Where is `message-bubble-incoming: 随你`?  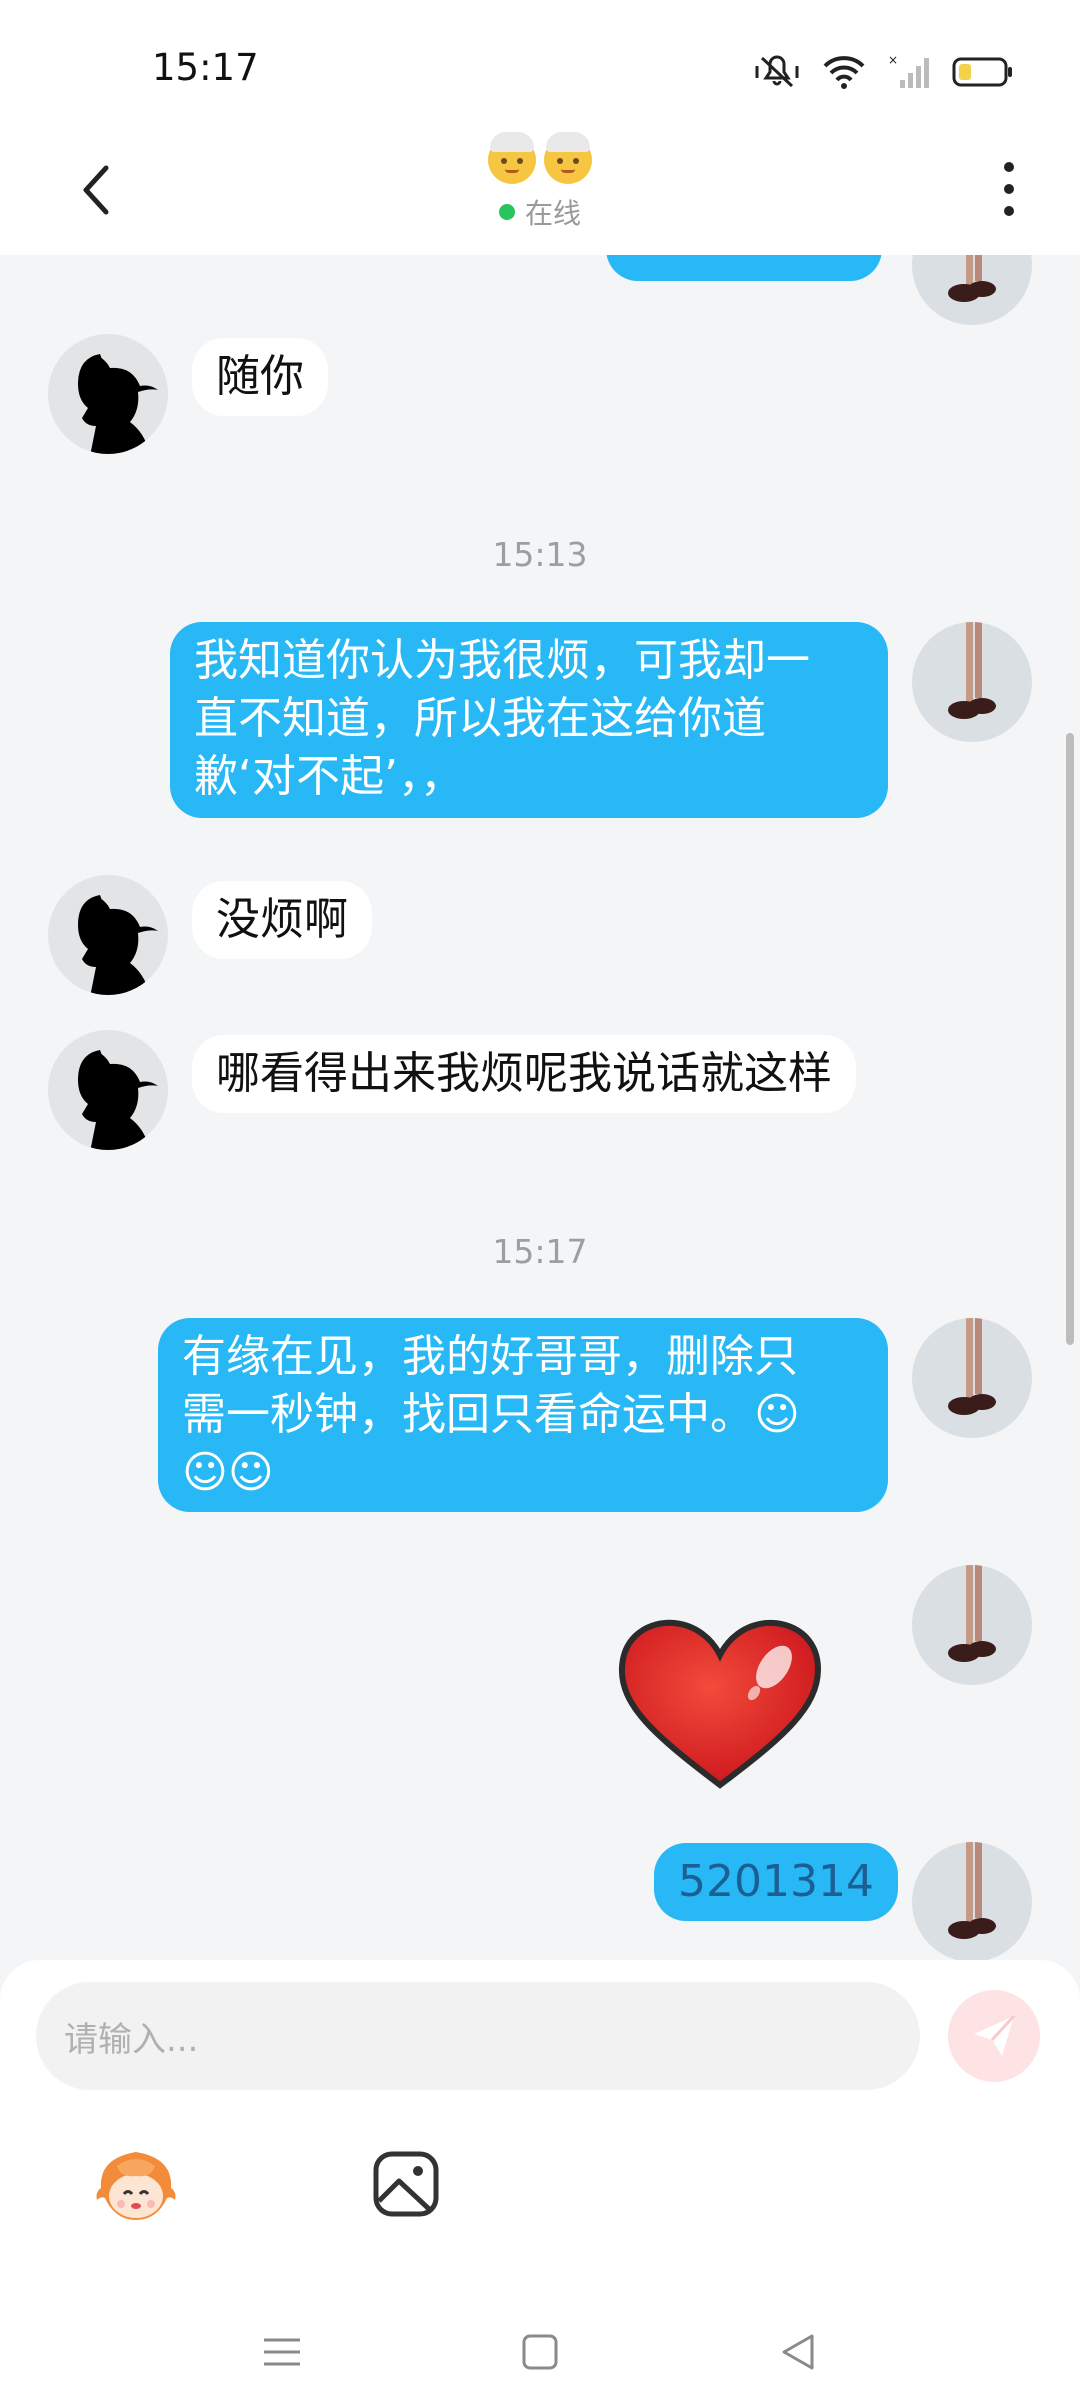 message-bubble-incoming: 随你 is located at coordinates (260, 377).